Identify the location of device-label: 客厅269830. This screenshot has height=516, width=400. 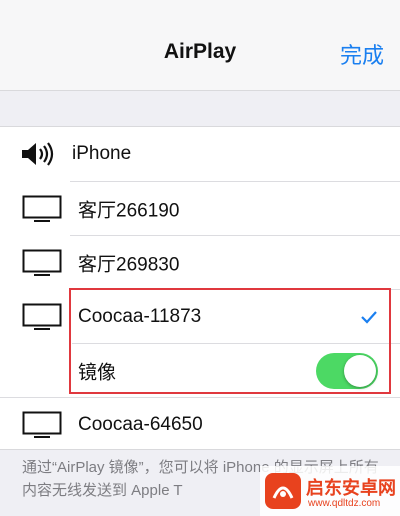
(129, 265).